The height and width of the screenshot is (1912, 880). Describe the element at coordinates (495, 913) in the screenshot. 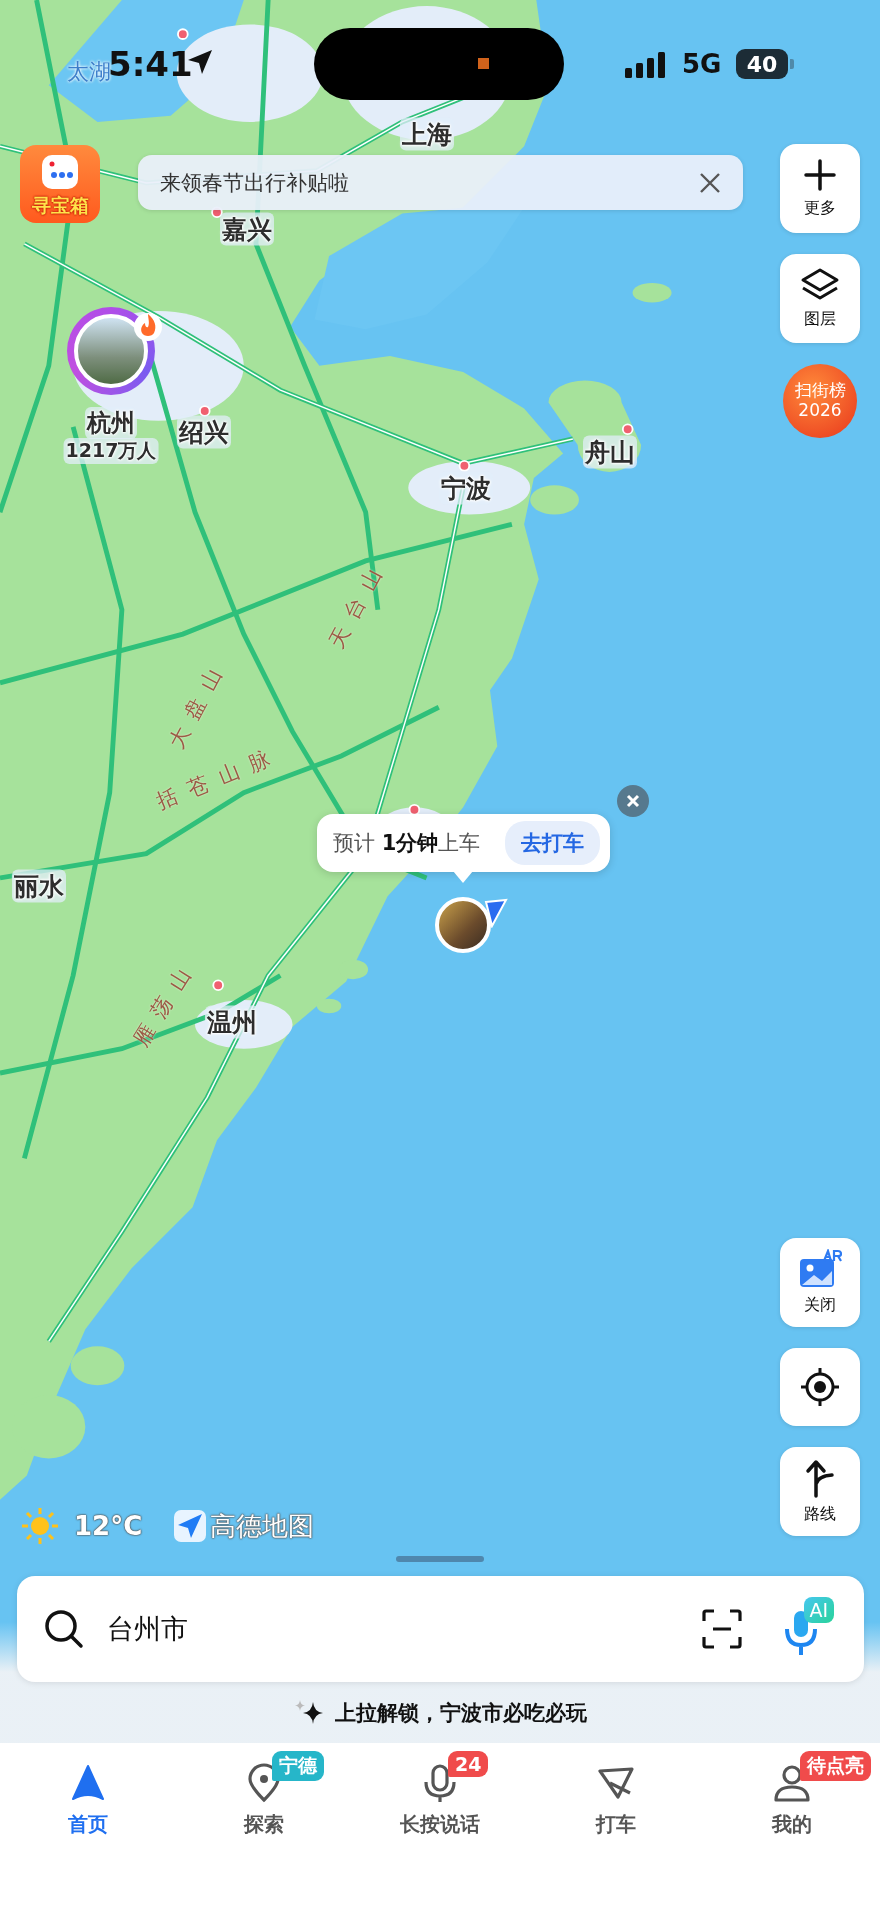

I see `heading-arrow-icon` at that location.